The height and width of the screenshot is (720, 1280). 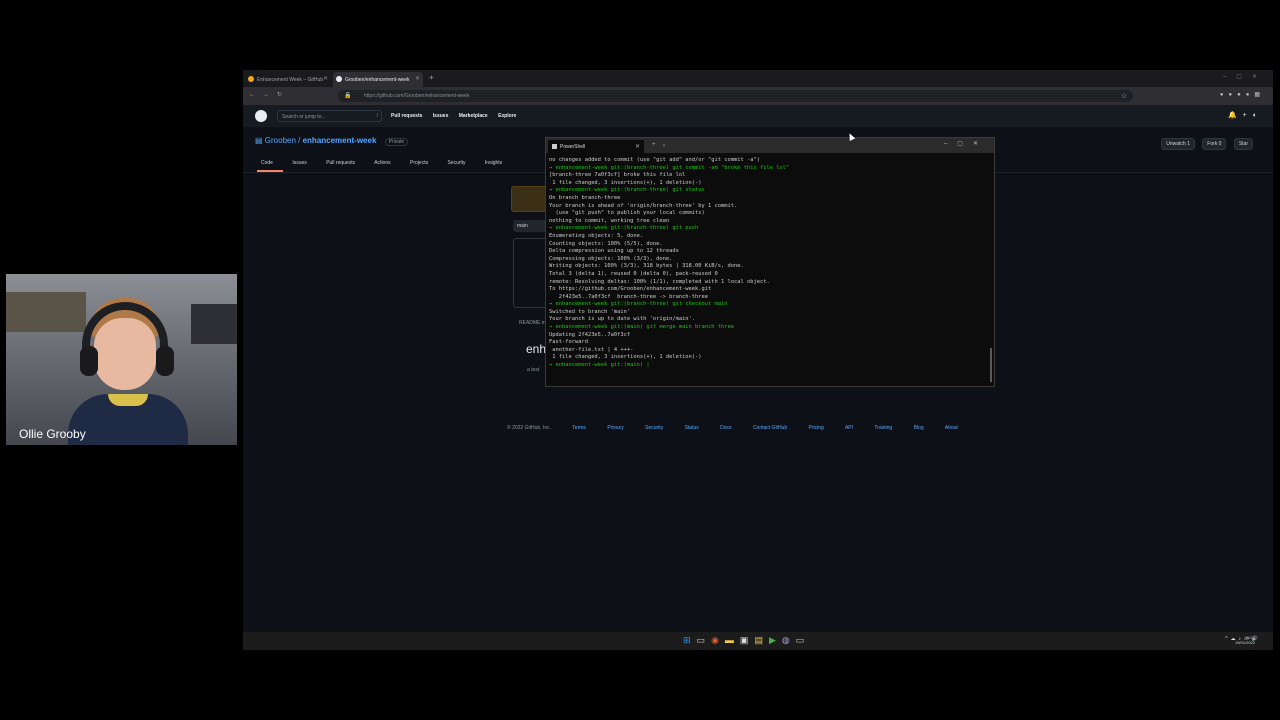 I want to click on terminal-line: Compressing objects: 100% (3/3), done., so click(x=611, y=258).